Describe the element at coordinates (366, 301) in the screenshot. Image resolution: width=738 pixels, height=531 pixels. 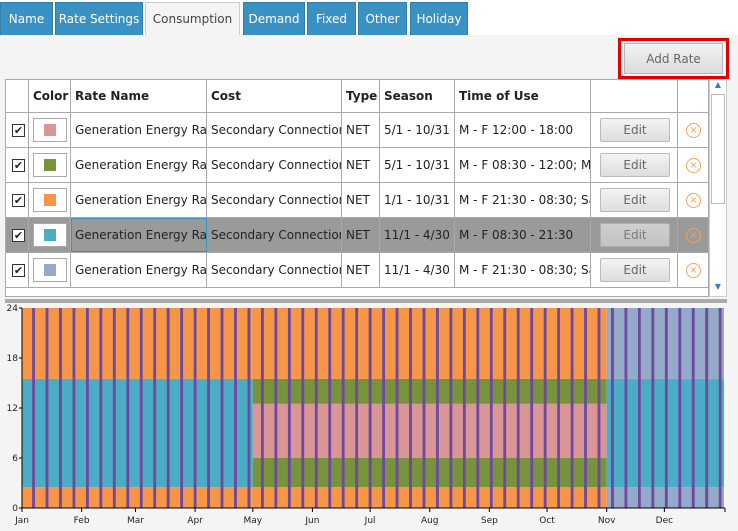
I see `splitter` at that location.